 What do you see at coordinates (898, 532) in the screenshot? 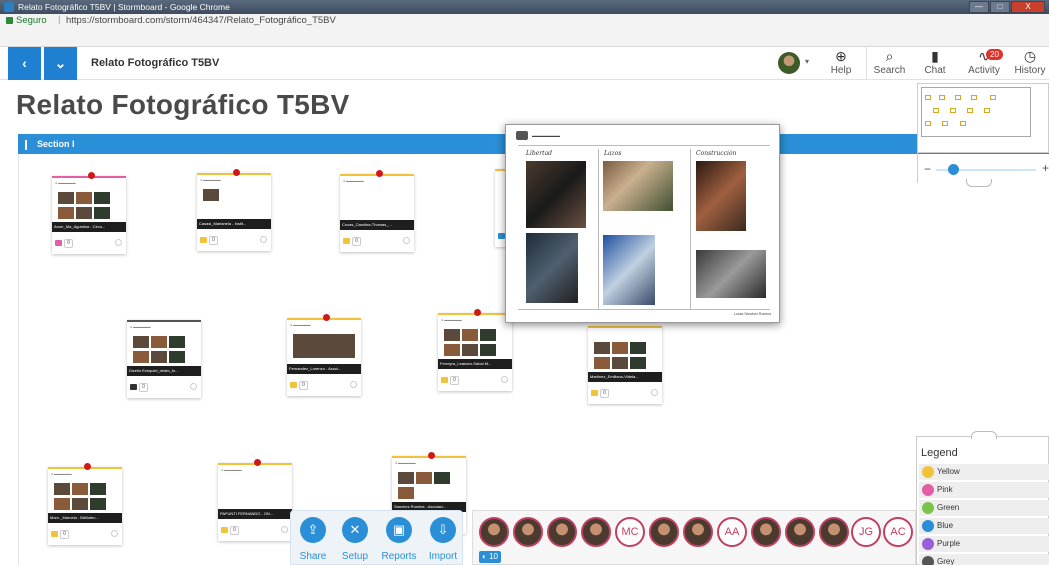
I see `avatar-initials: AC` at bounding box center [898, 532].